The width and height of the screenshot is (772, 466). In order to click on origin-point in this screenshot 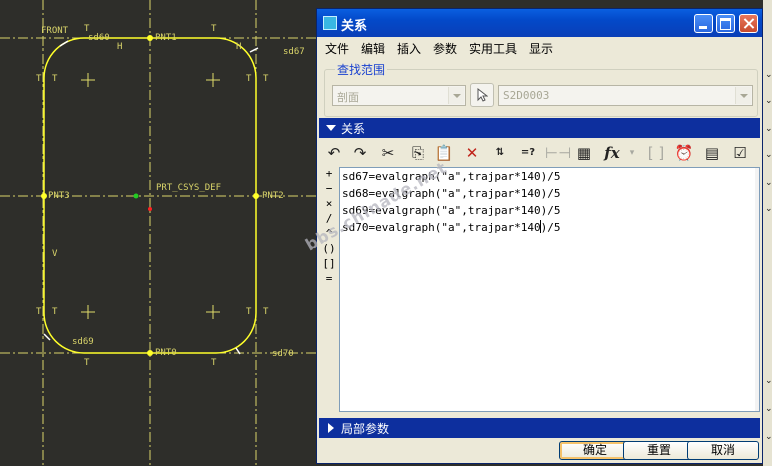, I will do `click(150, 209)`.